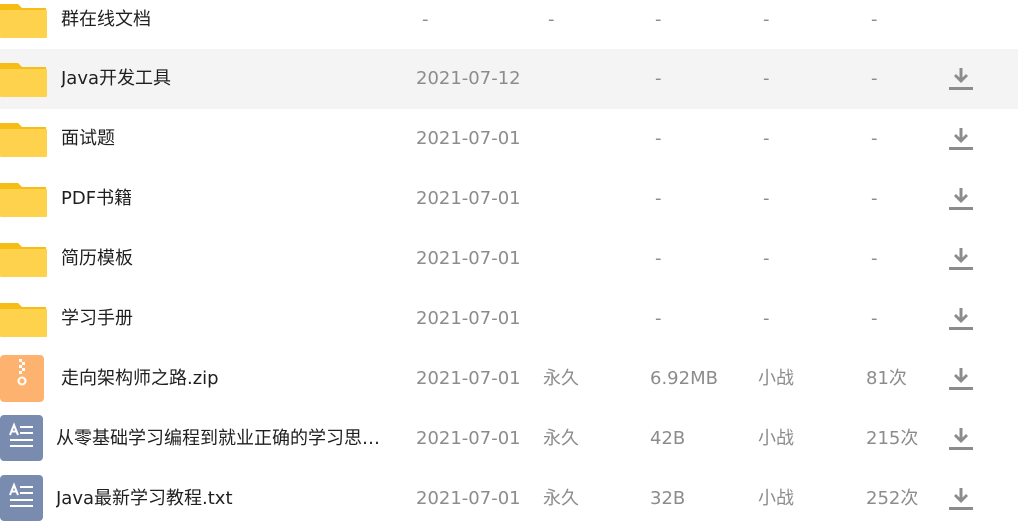  I want to click on download-count-cell: 252次, so click(892, 498).